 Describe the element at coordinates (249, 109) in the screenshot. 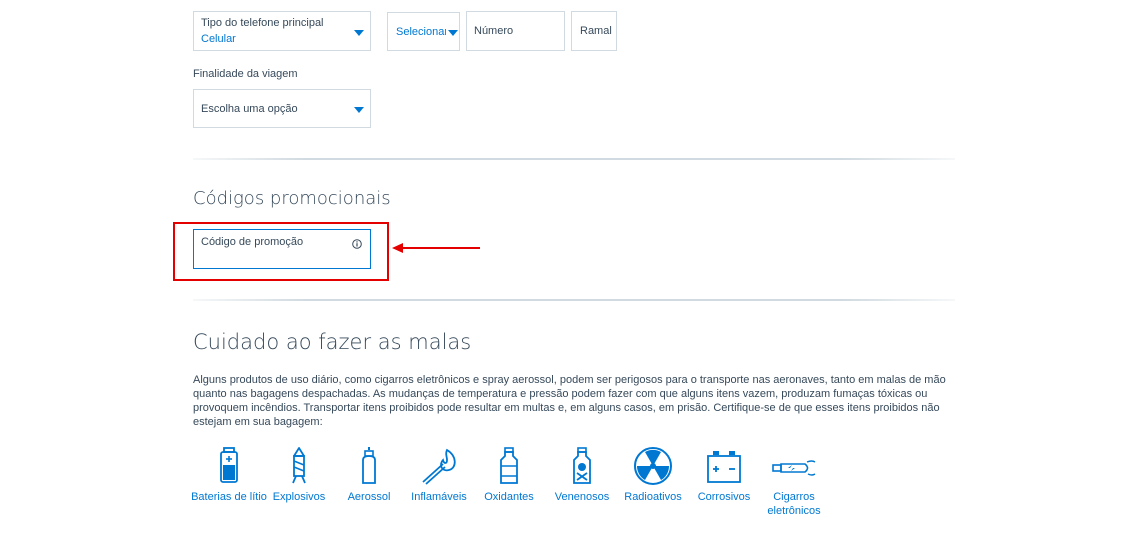

I see `trip-purpose-value: Escolha uma opção` at that location.